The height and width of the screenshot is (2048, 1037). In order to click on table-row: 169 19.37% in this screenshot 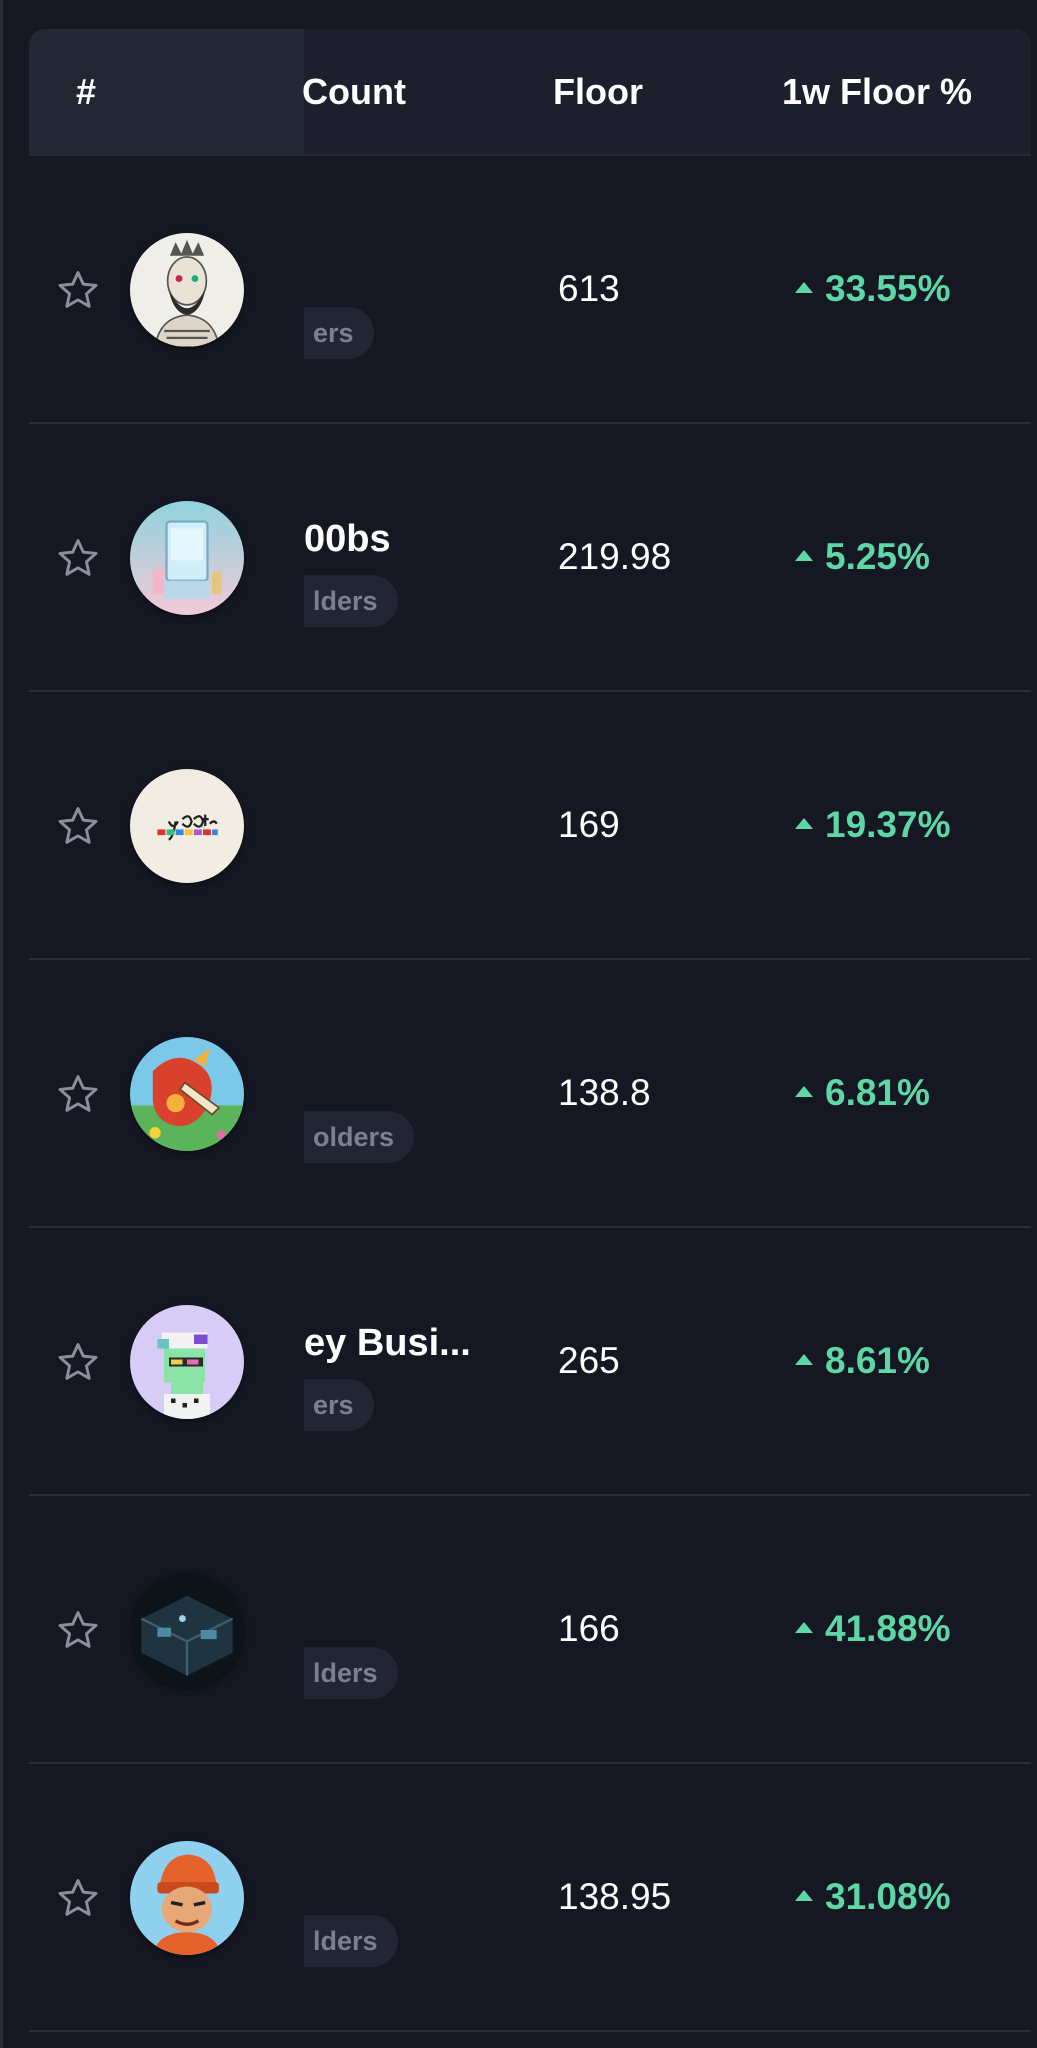, I will do `click(530, 826)`.